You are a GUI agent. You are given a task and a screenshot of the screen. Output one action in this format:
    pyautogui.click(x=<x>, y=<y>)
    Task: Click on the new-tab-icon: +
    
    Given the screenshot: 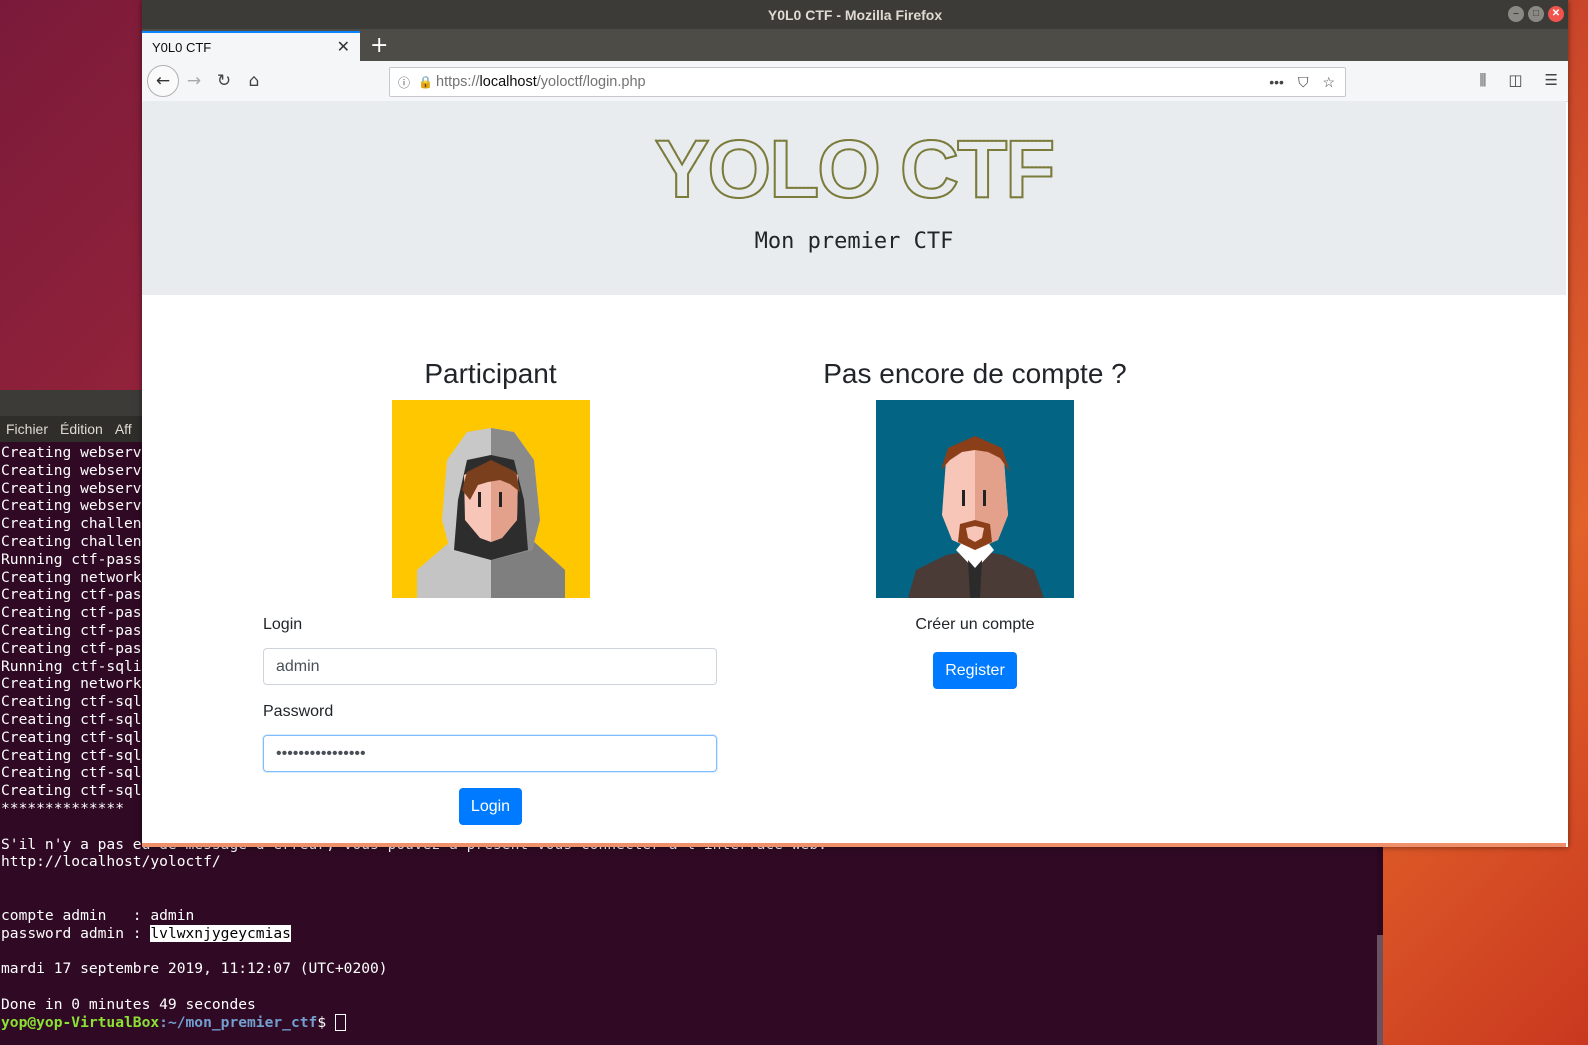 What is the action you would take?
    pyautogui.click(x=379, y=47)
    